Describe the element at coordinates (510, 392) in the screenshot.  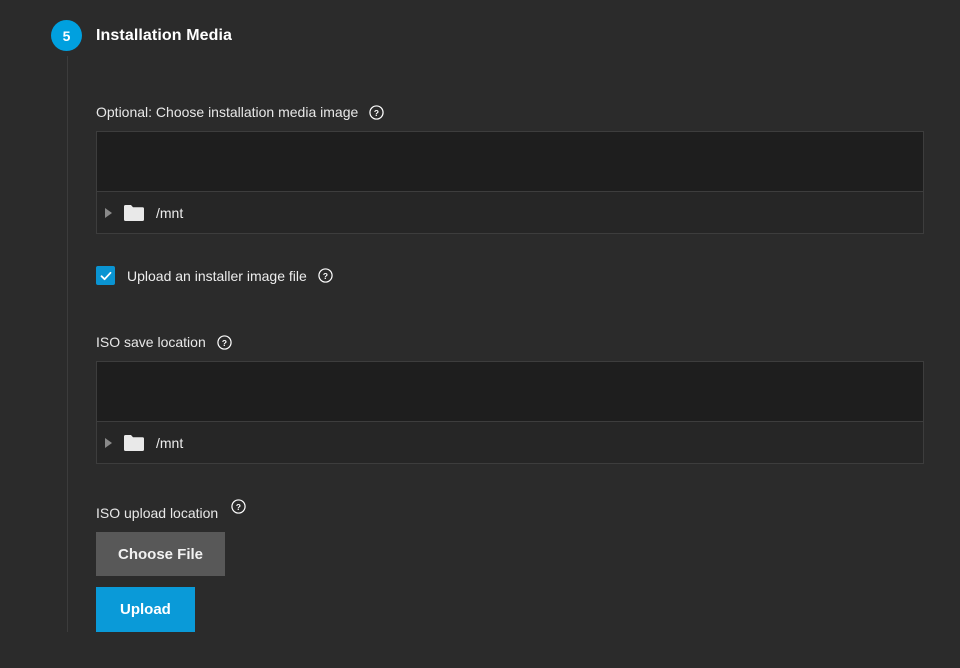
I see `iso-save-location-input` at that location.